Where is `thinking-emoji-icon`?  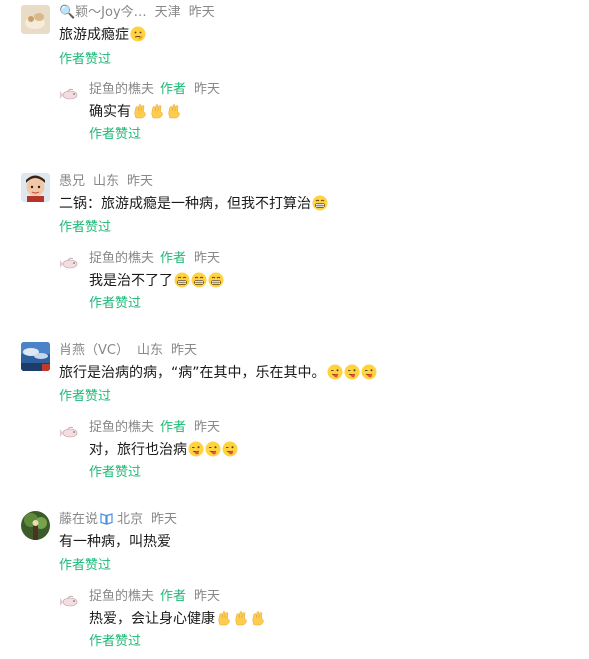 thinking-emoji-icon is located at coordinates (138, 34).